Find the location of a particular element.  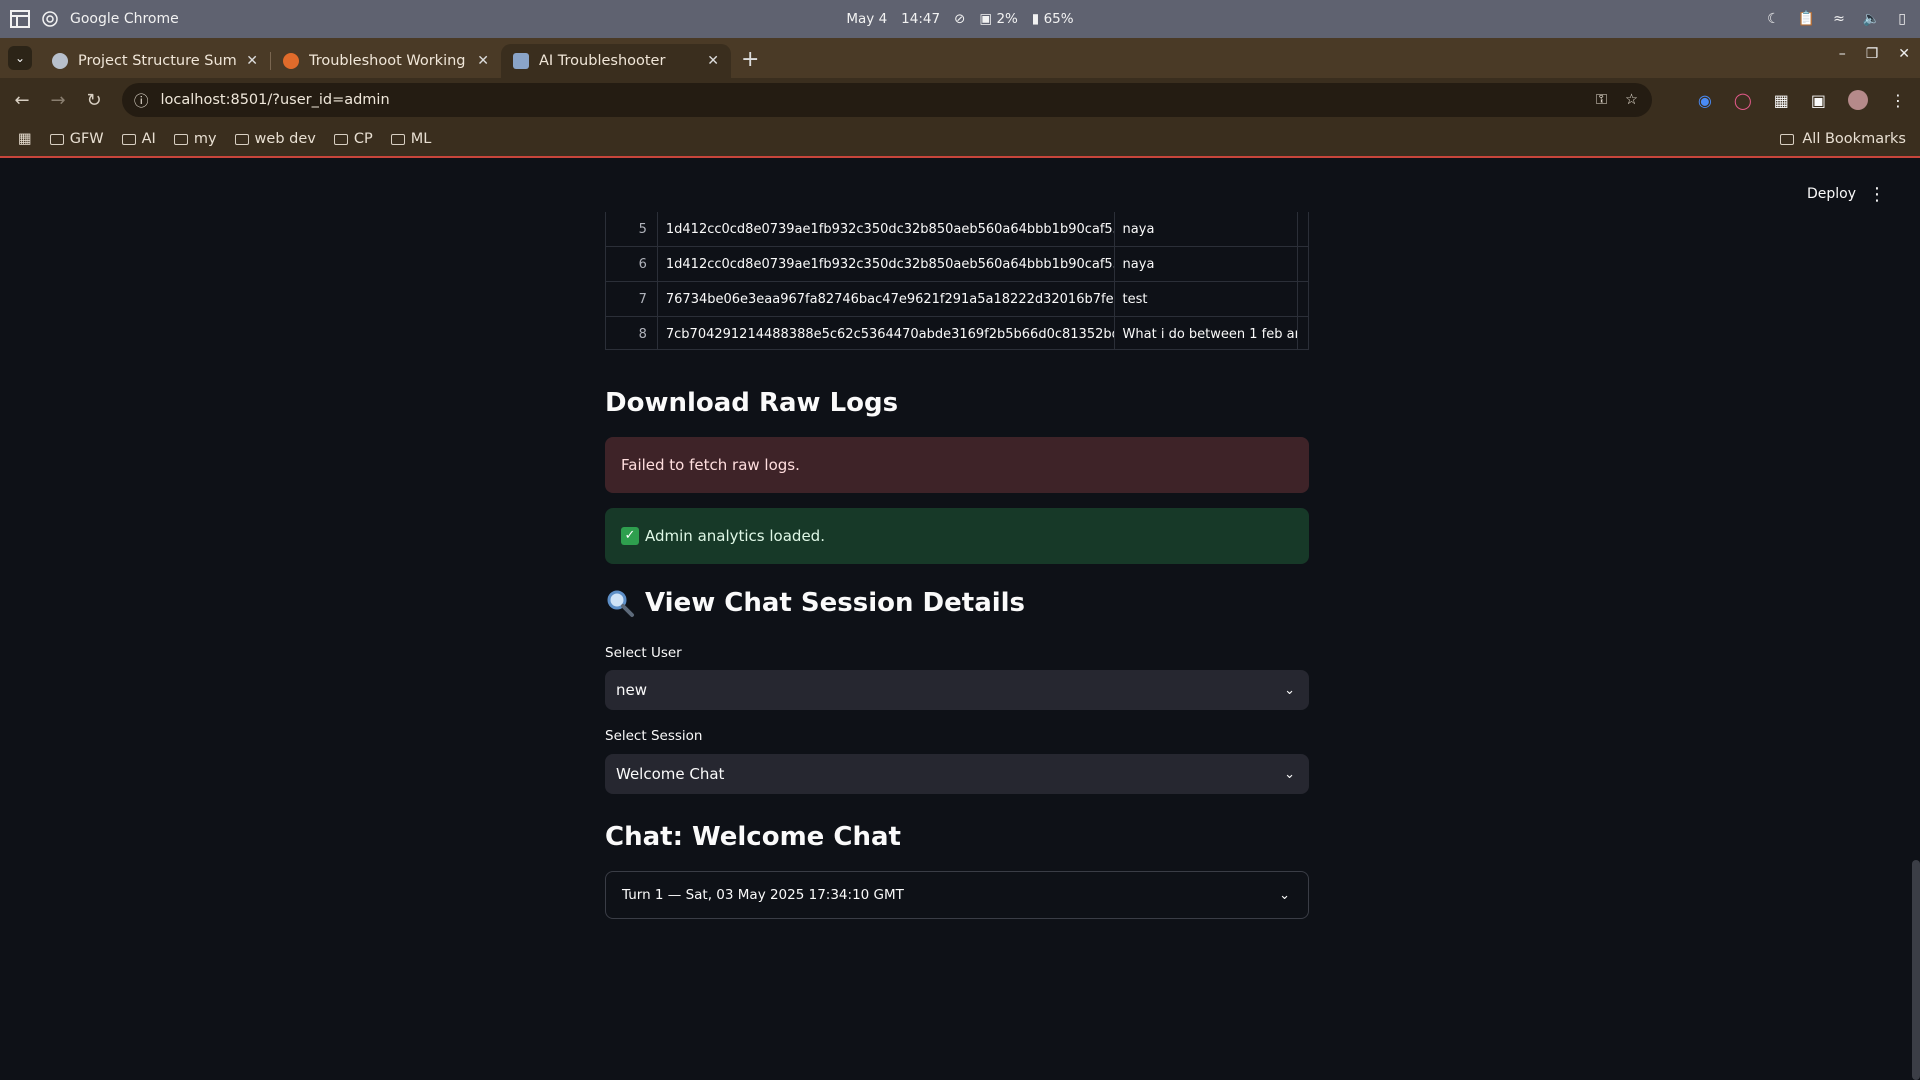

extension-color-icon: ◯ is located at coordinates (1743, 100).